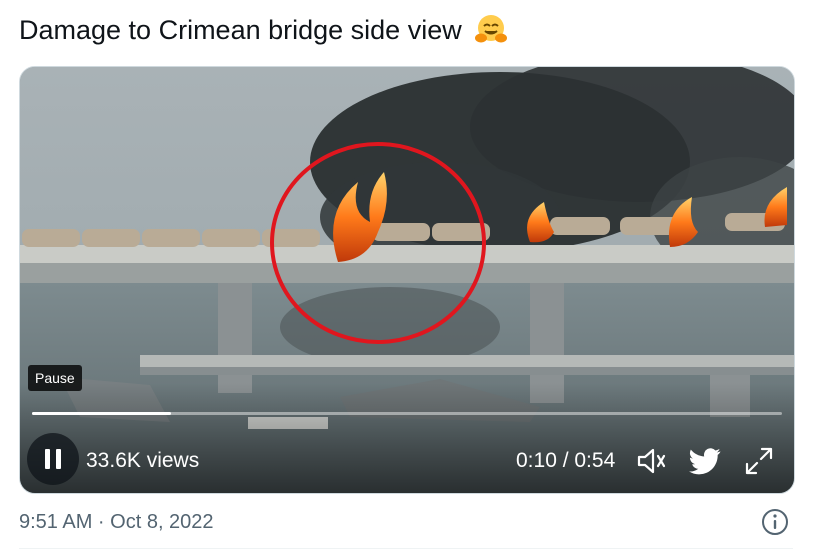  I want to click on progress-bar, so click(407, 413).